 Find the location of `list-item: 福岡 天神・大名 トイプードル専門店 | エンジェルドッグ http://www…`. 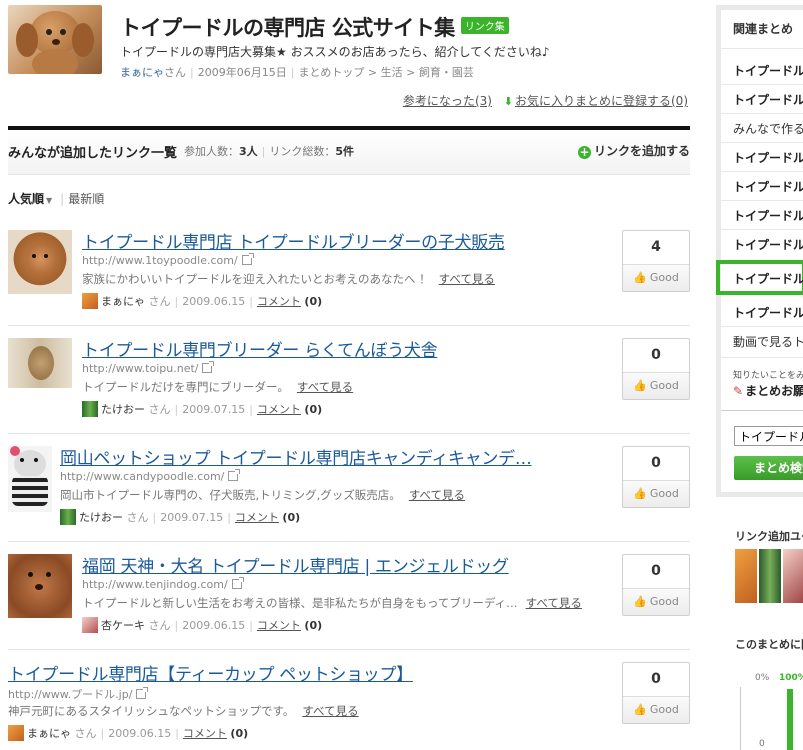

list-item: 福岡 天神・大名 トイプードル専門店 | エンジェルドッグ http://www… is located at coordinates (349, 599).